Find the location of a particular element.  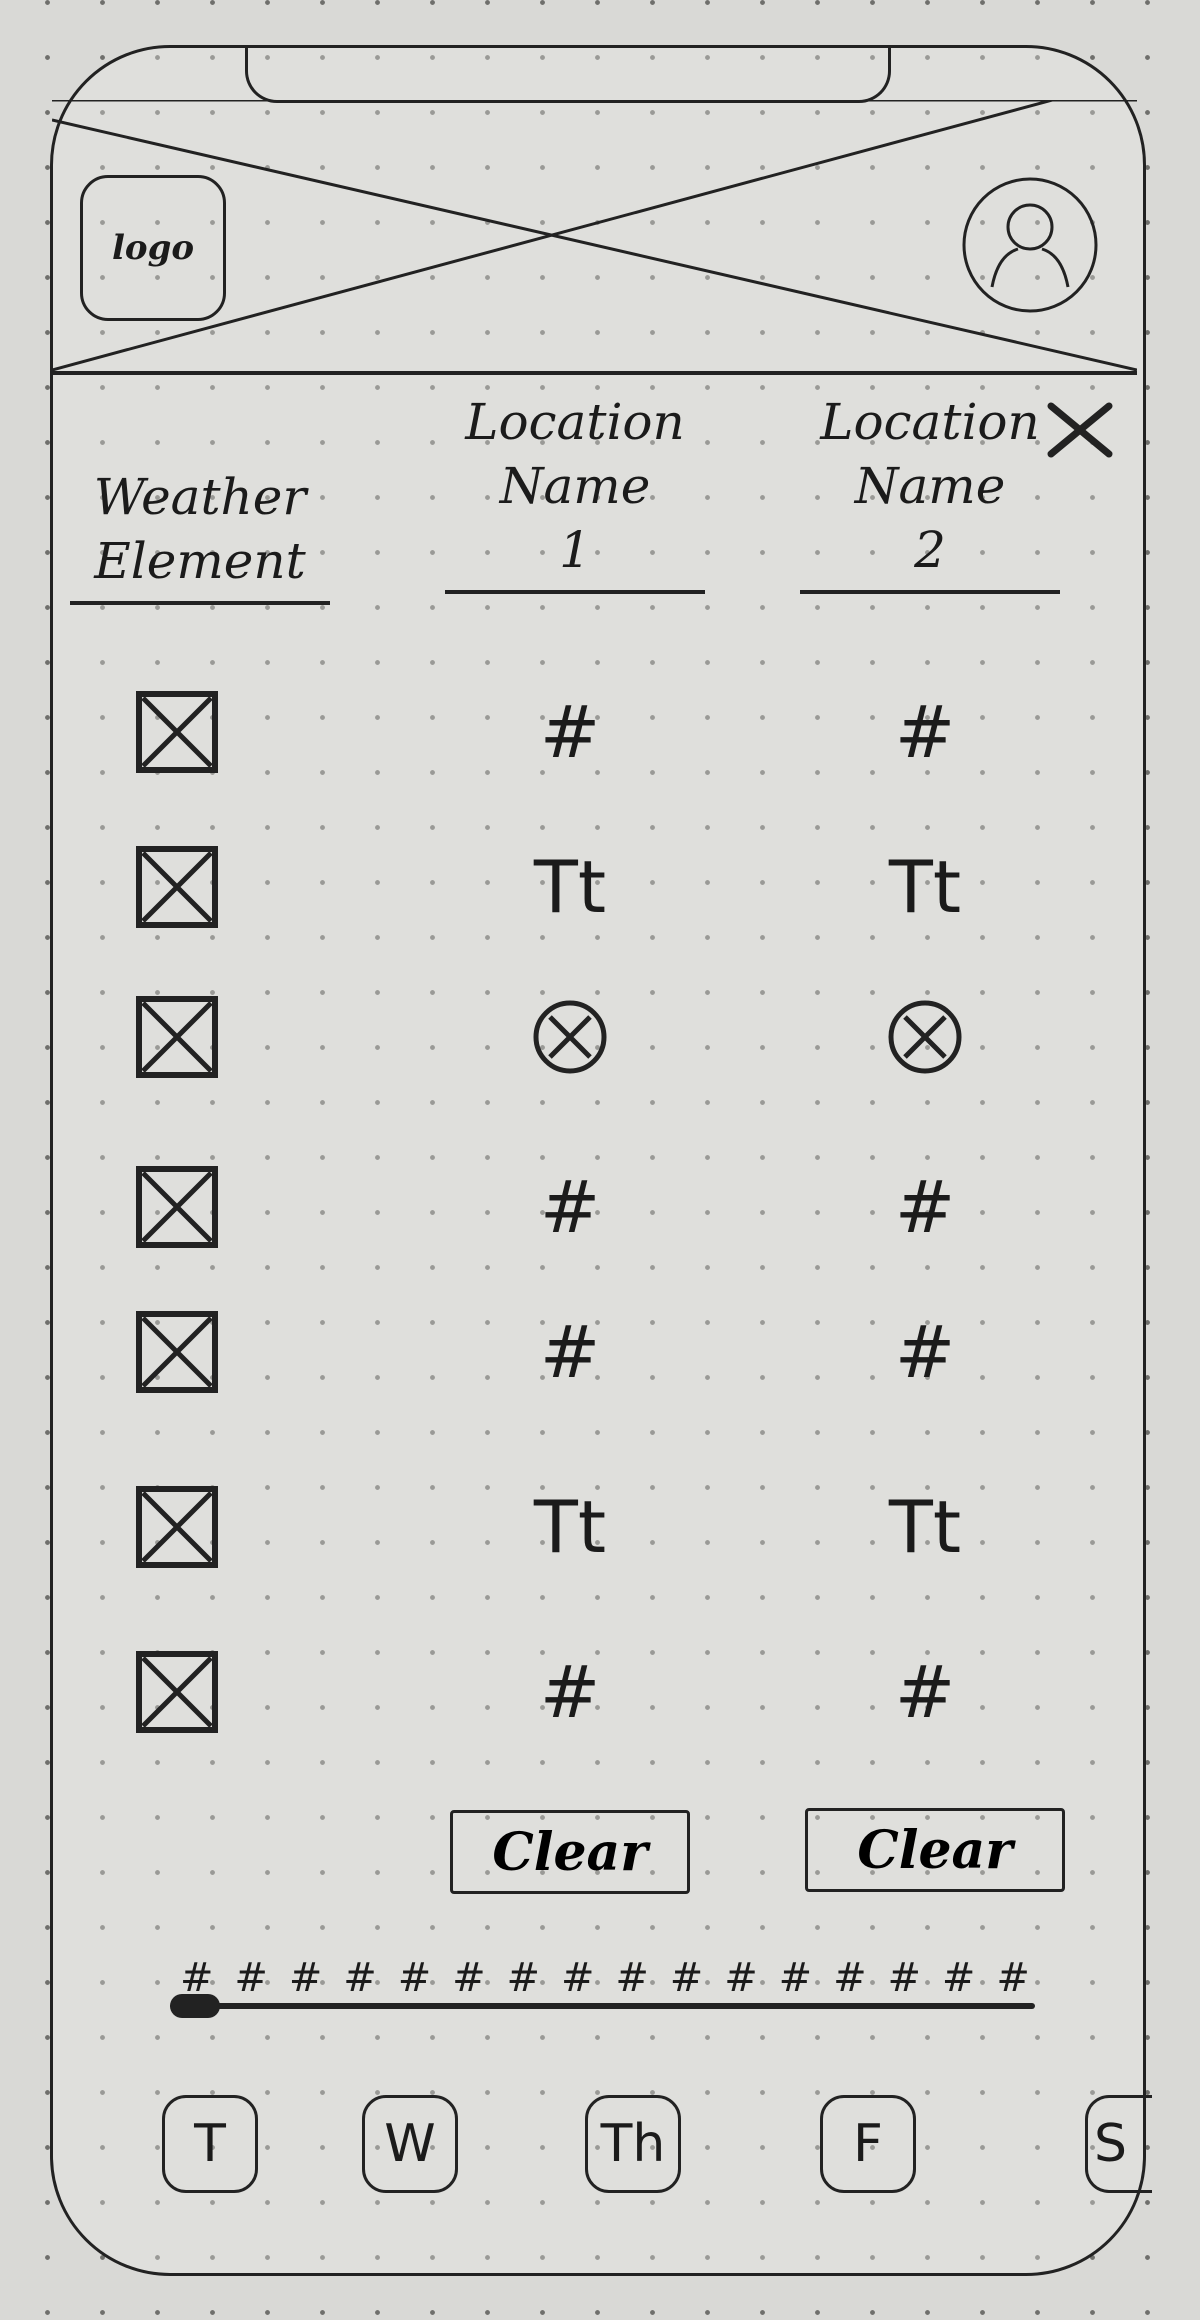

location-1-header: Location Name 1 is located at coordinates (575, 492).